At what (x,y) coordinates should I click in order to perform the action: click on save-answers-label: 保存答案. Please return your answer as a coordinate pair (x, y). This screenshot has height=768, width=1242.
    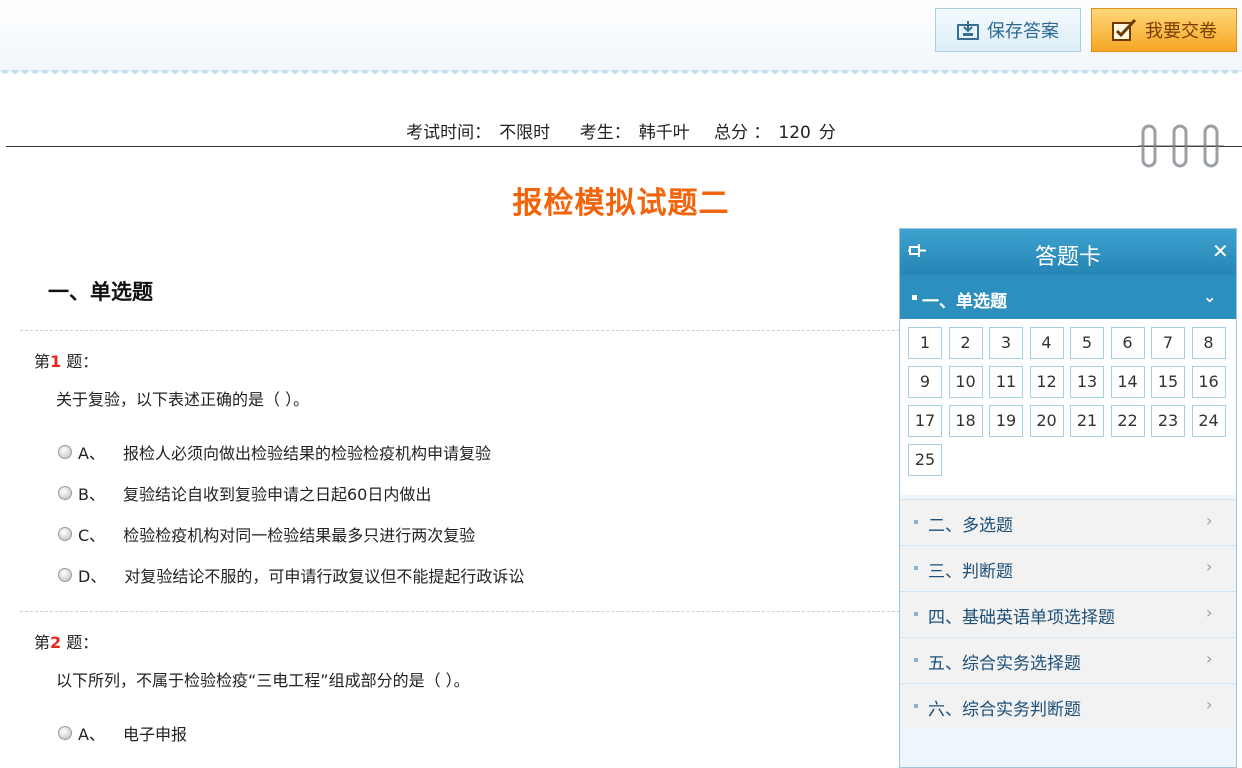
    Looking at the image, I should click on (1023, 31).